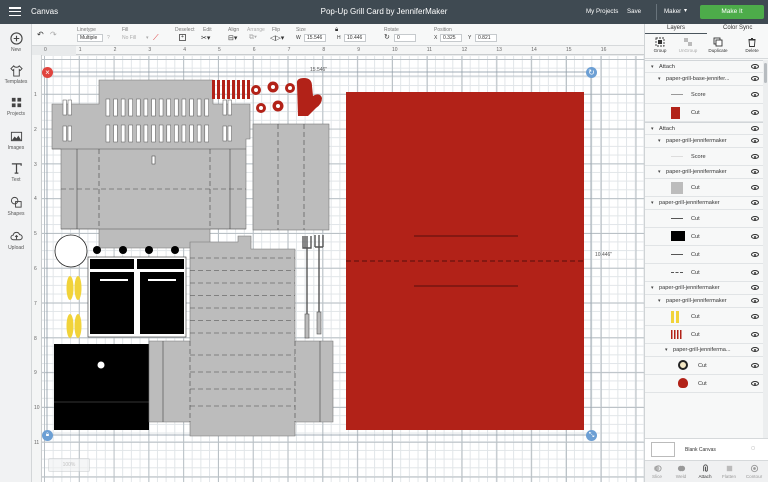 The height and width of the screenshot is (482, 768). What do you see at coordinates (108, 38) in the screenshot?
I see `help-icon: ?` at bounding box center [108, 38].